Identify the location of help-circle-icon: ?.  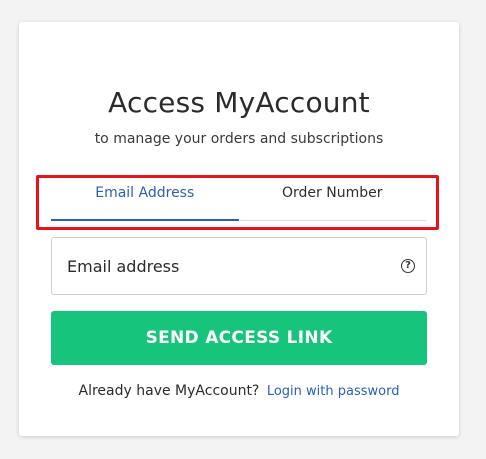
(408, 266).